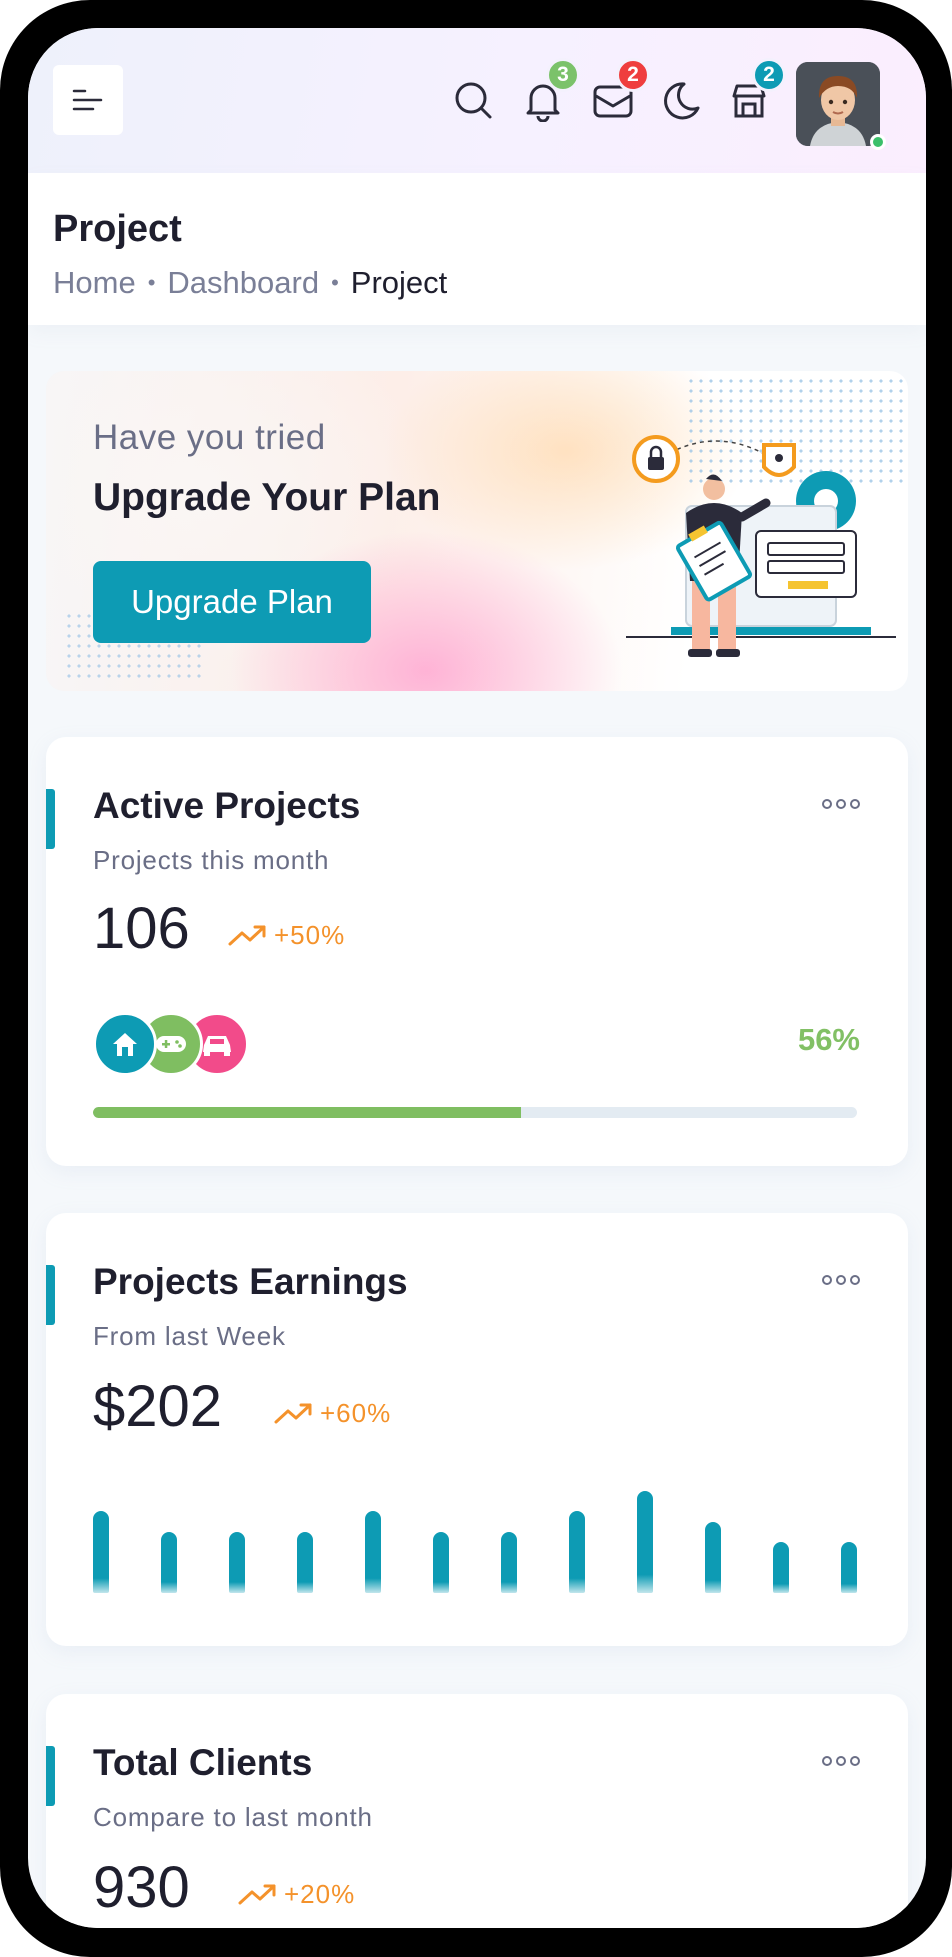 The width and height of the screenshot is (952, 1957). I want to click on page-header: Project Home • Dashboard • Project, so click(477, 249).